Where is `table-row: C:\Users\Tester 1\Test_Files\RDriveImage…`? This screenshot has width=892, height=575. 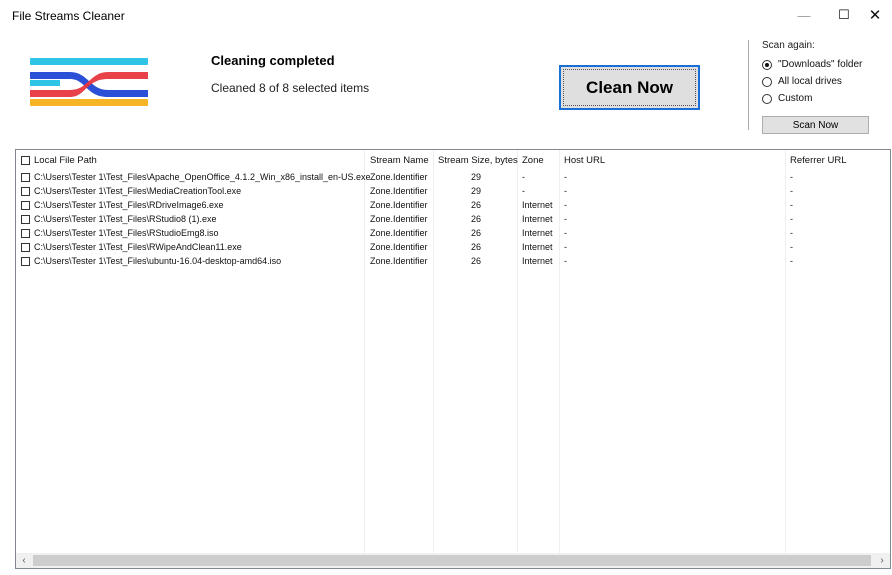 table-row: C:\Users\Tester 1\Test_Files\RDriveImage… is located at coordinates (453, 205).